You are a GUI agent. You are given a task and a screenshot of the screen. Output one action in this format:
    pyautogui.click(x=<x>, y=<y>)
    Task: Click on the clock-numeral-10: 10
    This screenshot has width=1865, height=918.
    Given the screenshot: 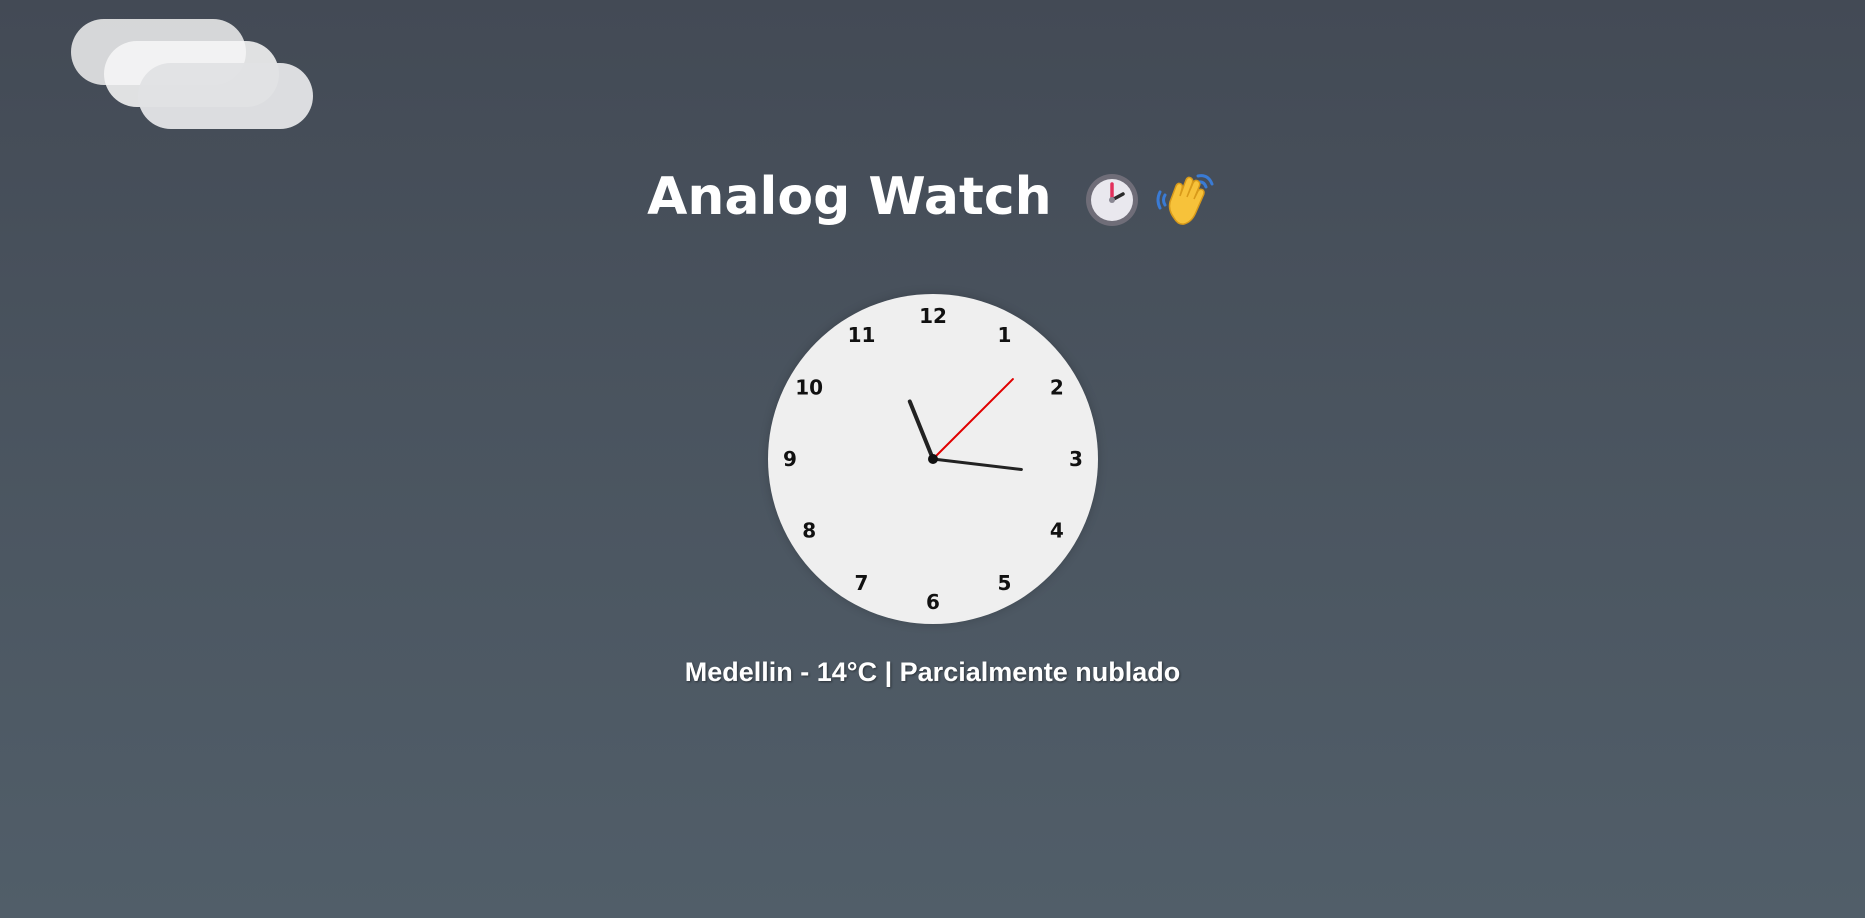 What is the action you would take?
    pyautogui.click(x=809, y=388)
    